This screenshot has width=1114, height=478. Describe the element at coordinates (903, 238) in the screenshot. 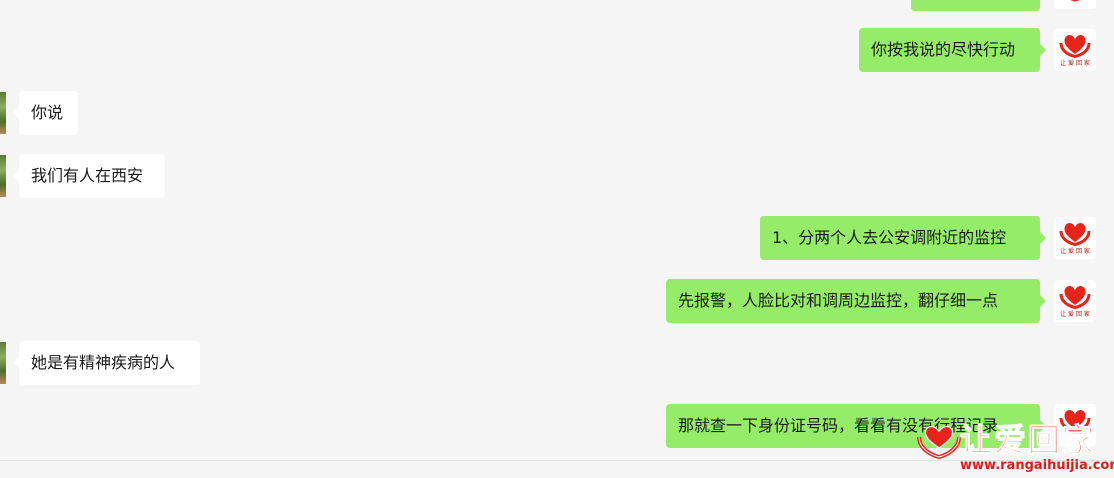

I see `message-bubble-outgoing: 1、分两个人去公安调附近的监控` at that location.